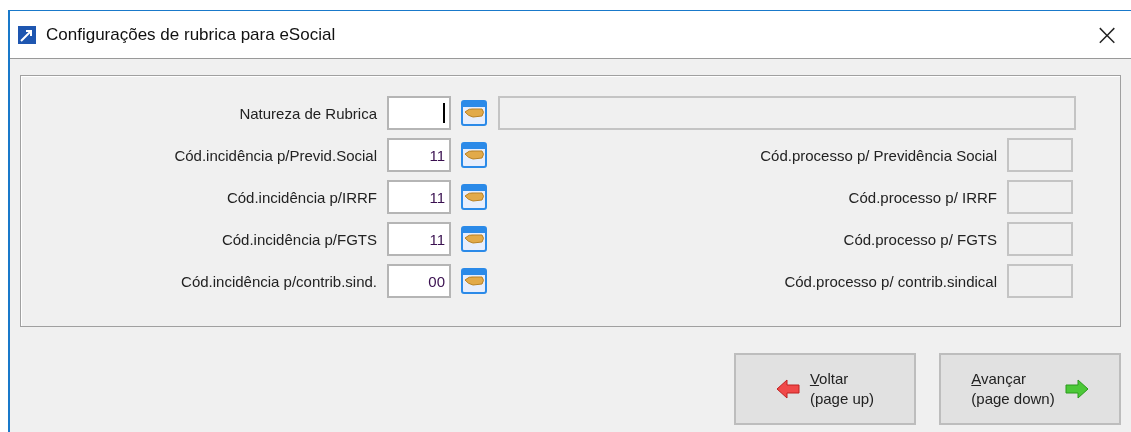 The image size is (1131, 432). Describe the element at coordinates (444, 113) in the screenshot. I see `text-caret` at that location.